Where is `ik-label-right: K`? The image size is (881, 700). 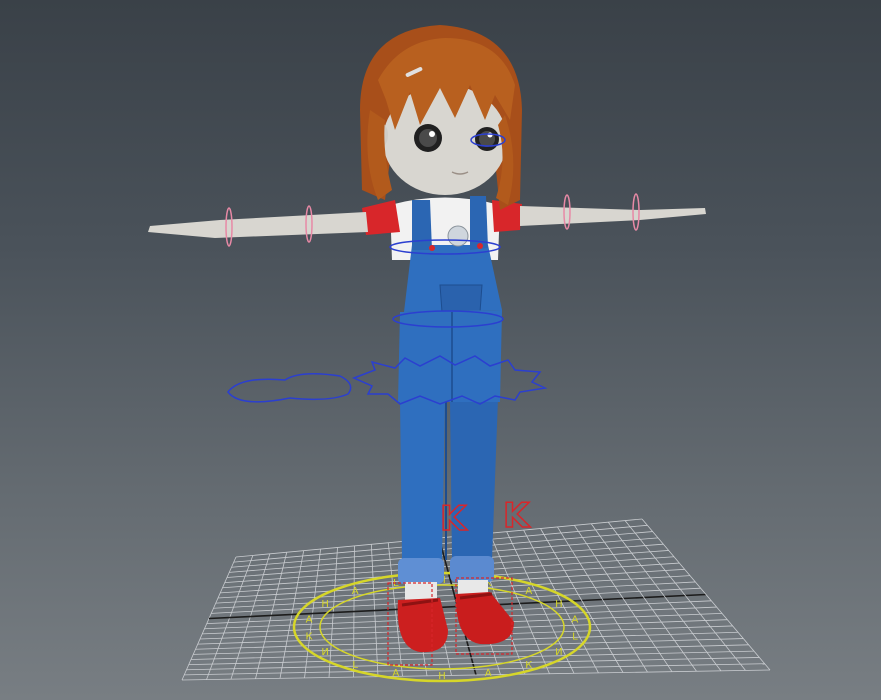 ik-label-right: K is located at coordinates (517, 516).